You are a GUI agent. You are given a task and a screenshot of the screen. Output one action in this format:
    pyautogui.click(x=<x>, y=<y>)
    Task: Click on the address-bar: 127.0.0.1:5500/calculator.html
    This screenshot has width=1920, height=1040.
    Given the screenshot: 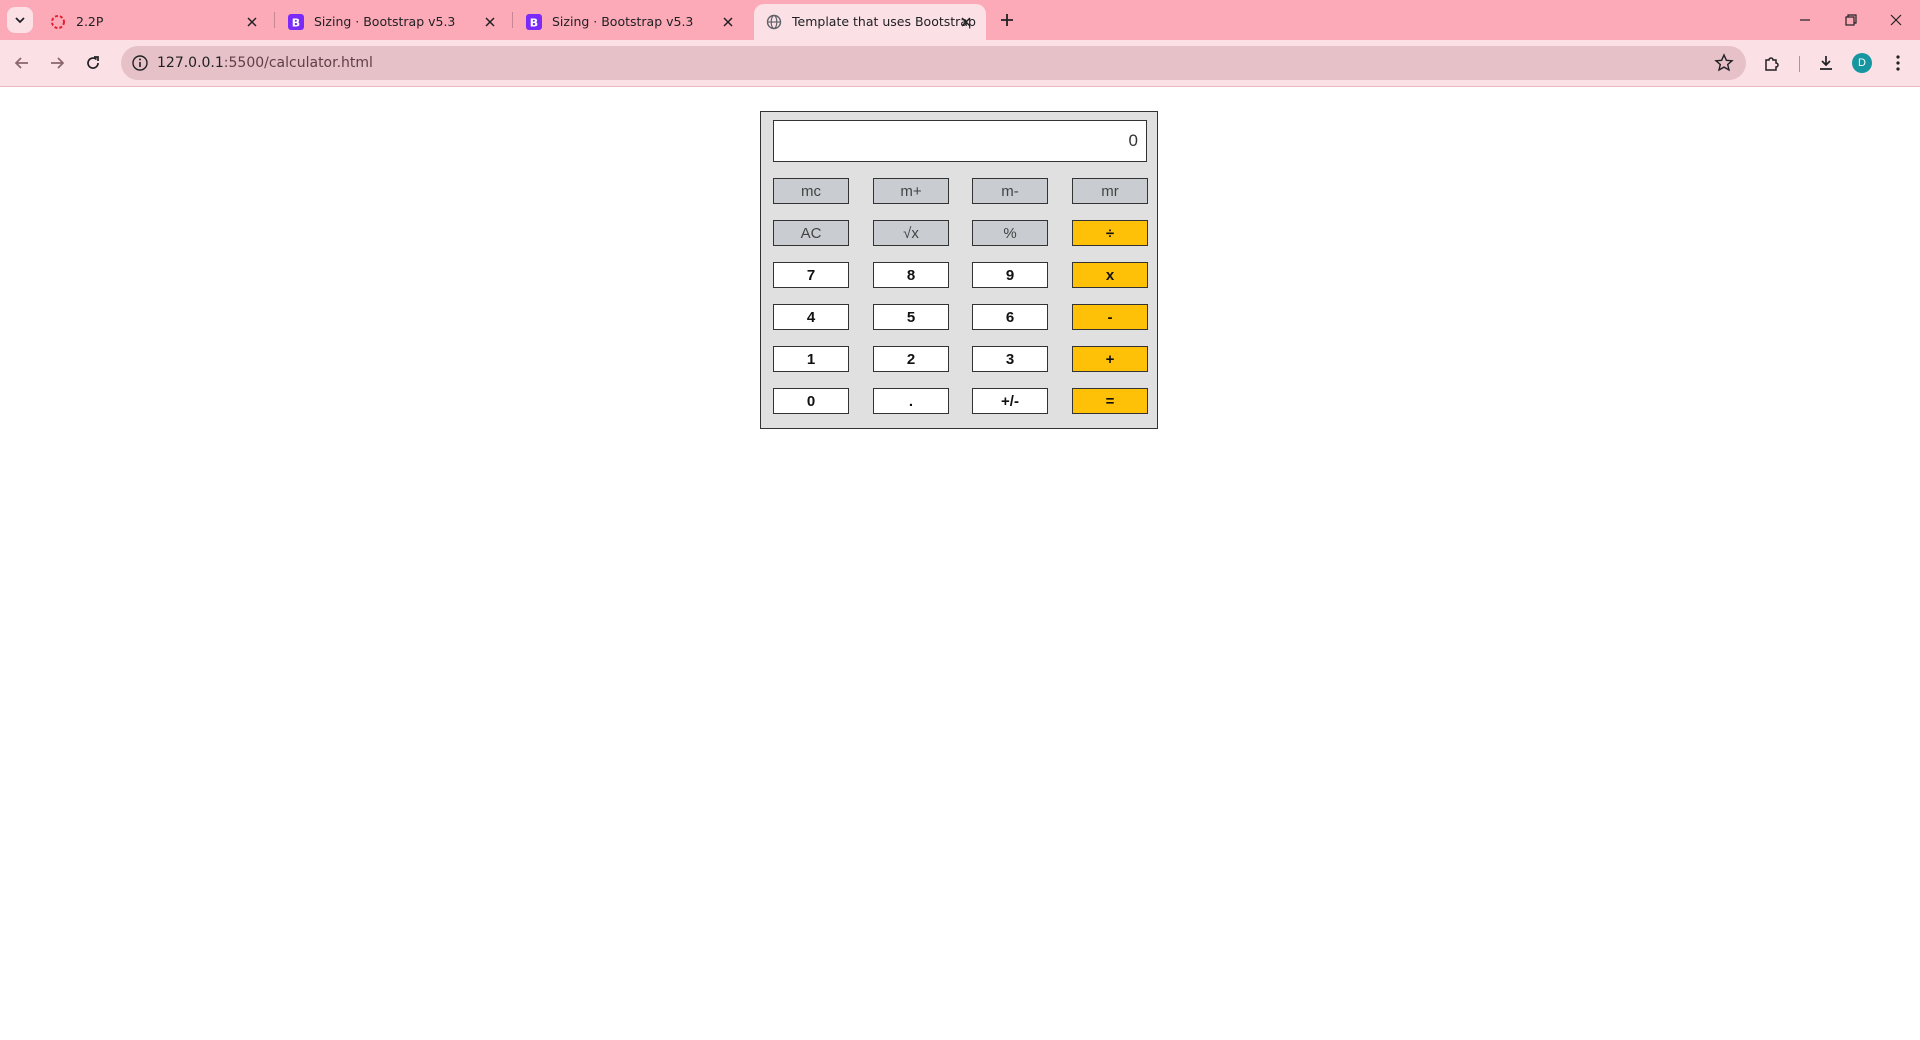 What is the action you would take?
    pyautogui.click(x=933, y=63)
    